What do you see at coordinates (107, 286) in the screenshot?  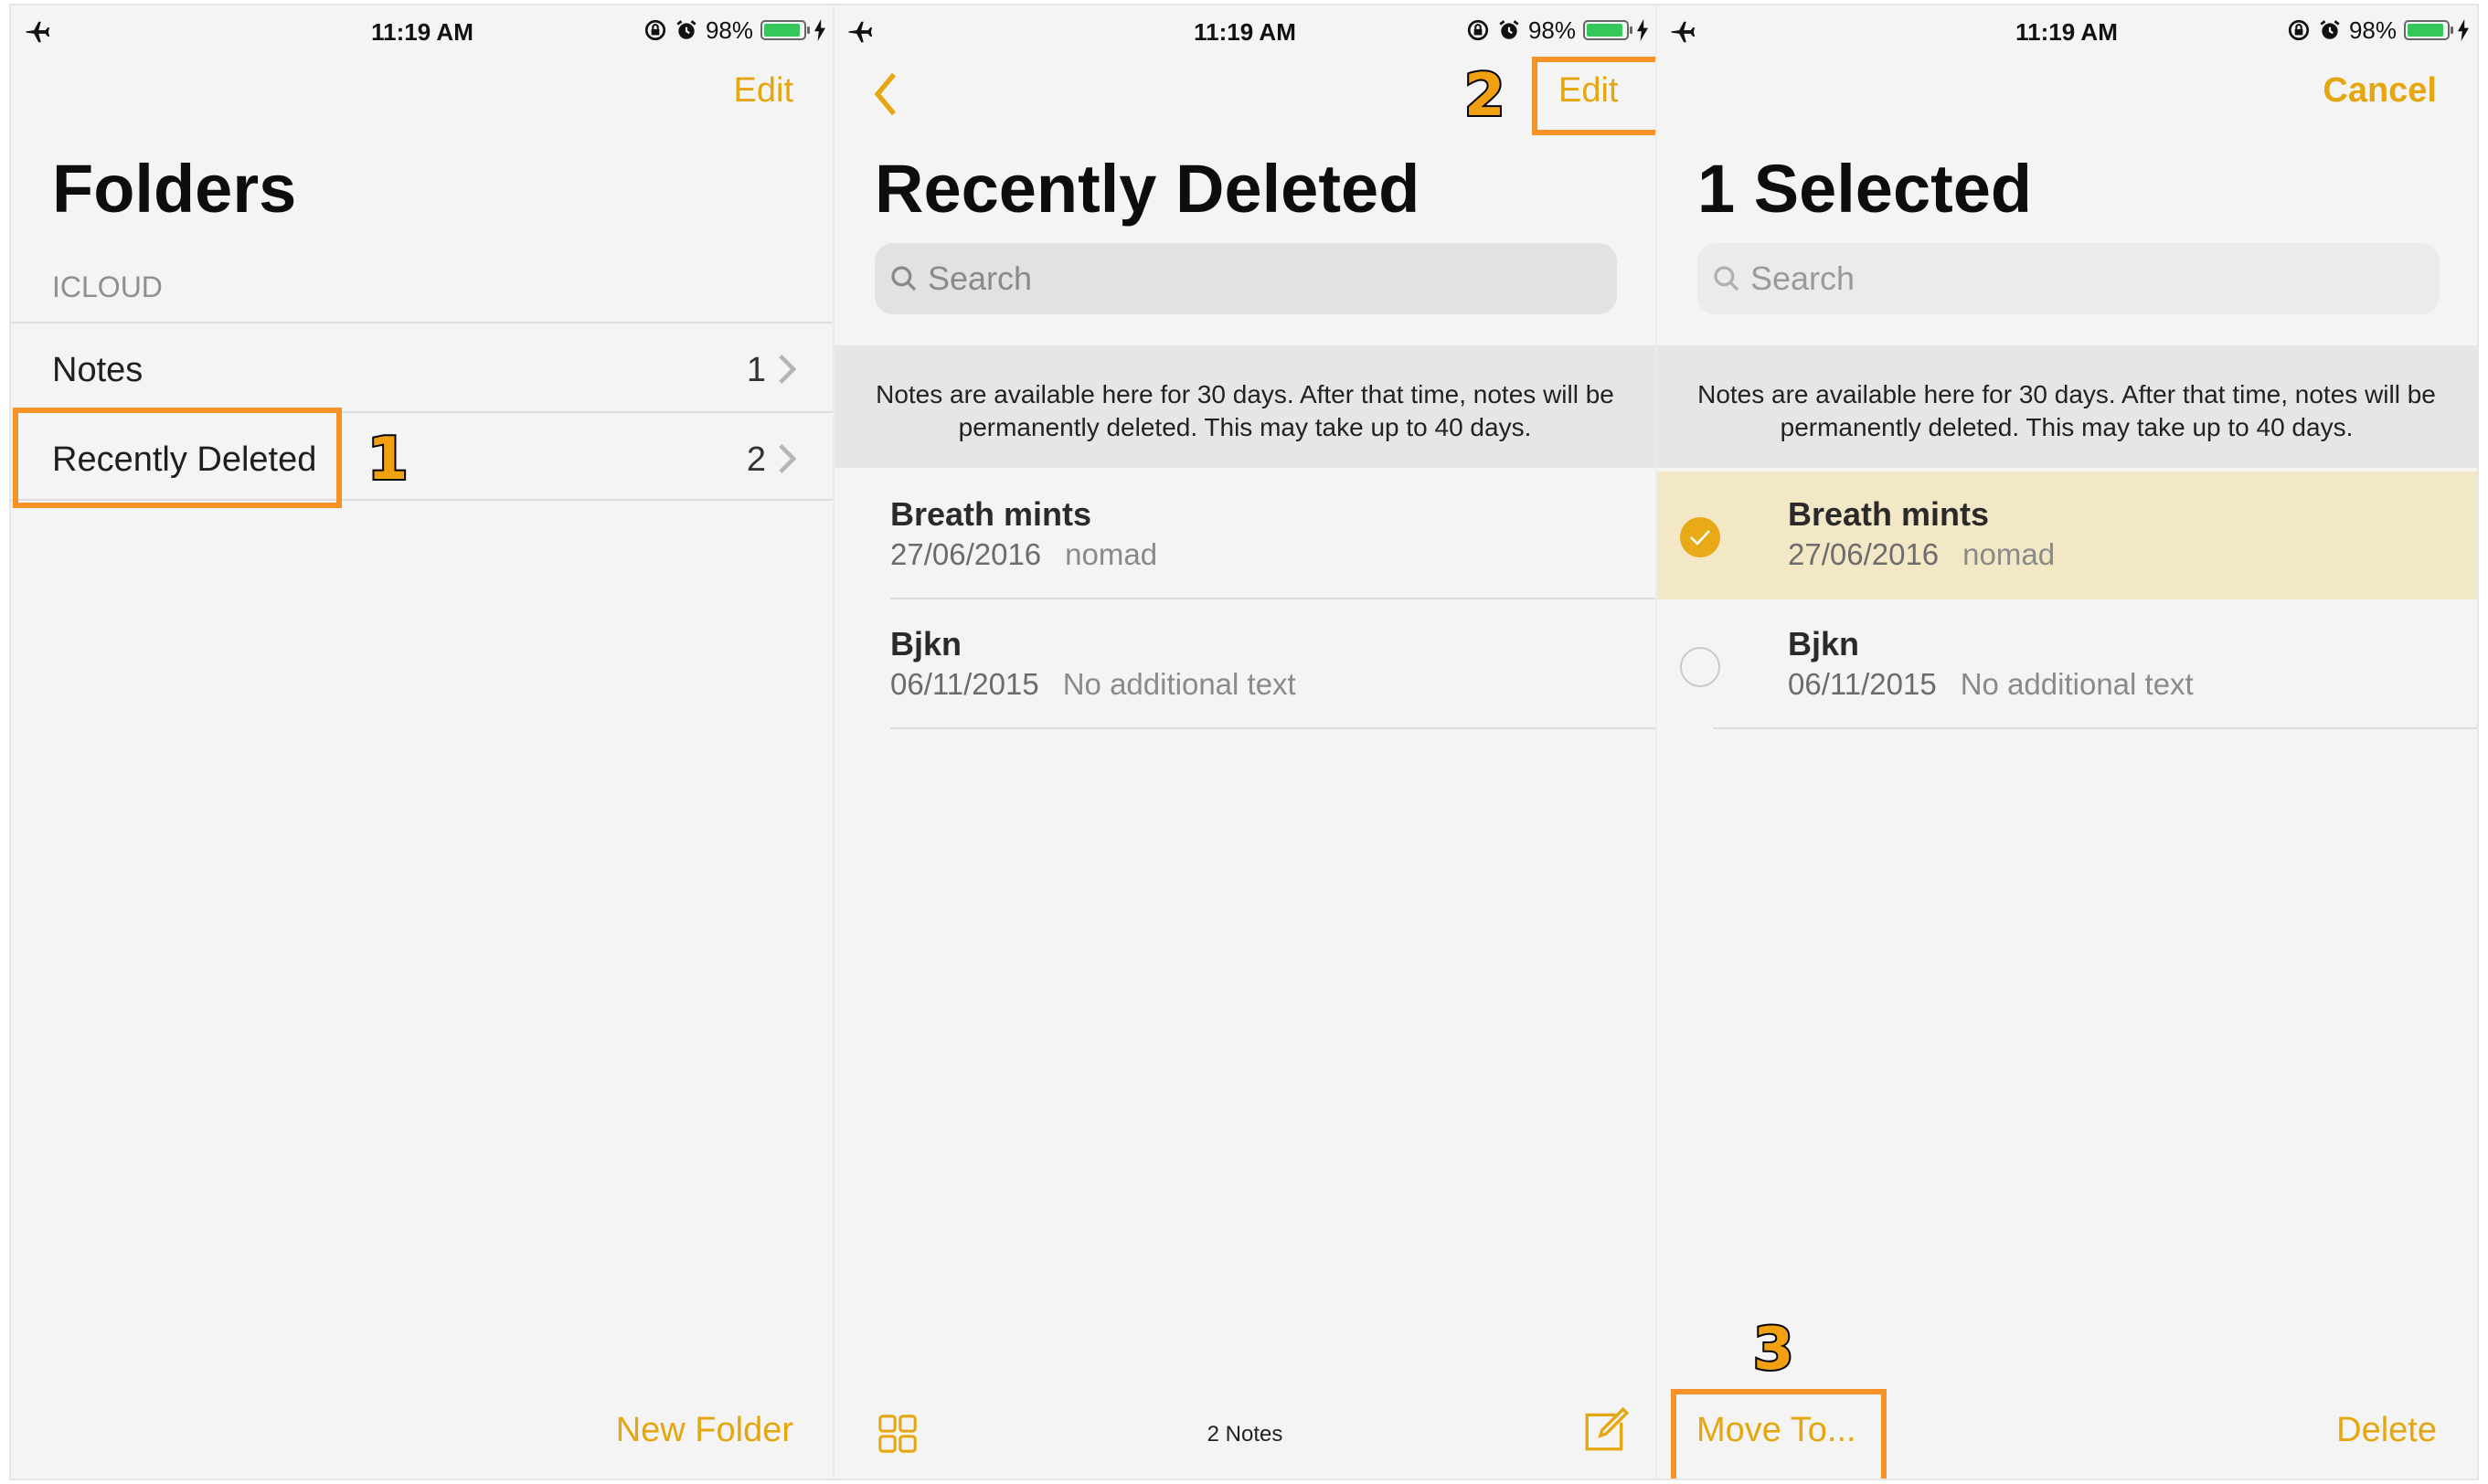 I see `section-header-icloud: ICLOUD` at bounding box center [107, 286].